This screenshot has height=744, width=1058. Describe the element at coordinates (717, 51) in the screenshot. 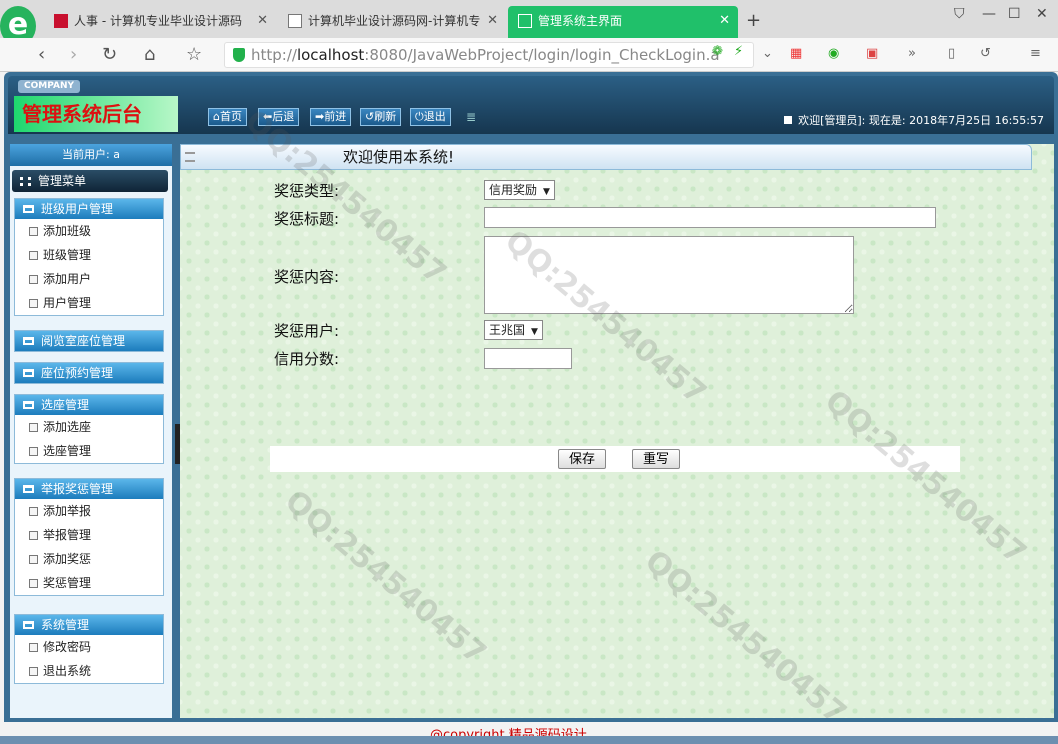

I see `extension-icon: ❁` at that location.